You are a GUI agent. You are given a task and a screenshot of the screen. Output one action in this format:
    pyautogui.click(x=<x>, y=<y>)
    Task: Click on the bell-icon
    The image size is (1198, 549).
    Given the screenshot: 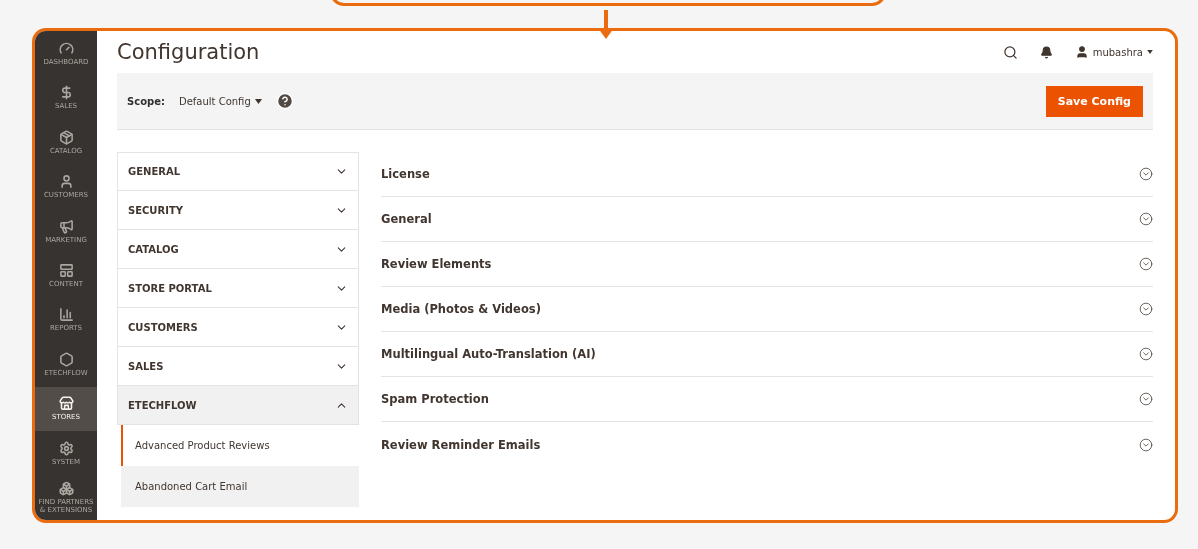 What is the action you would take?
    pyautogui.click(x=1046, y=52)
    